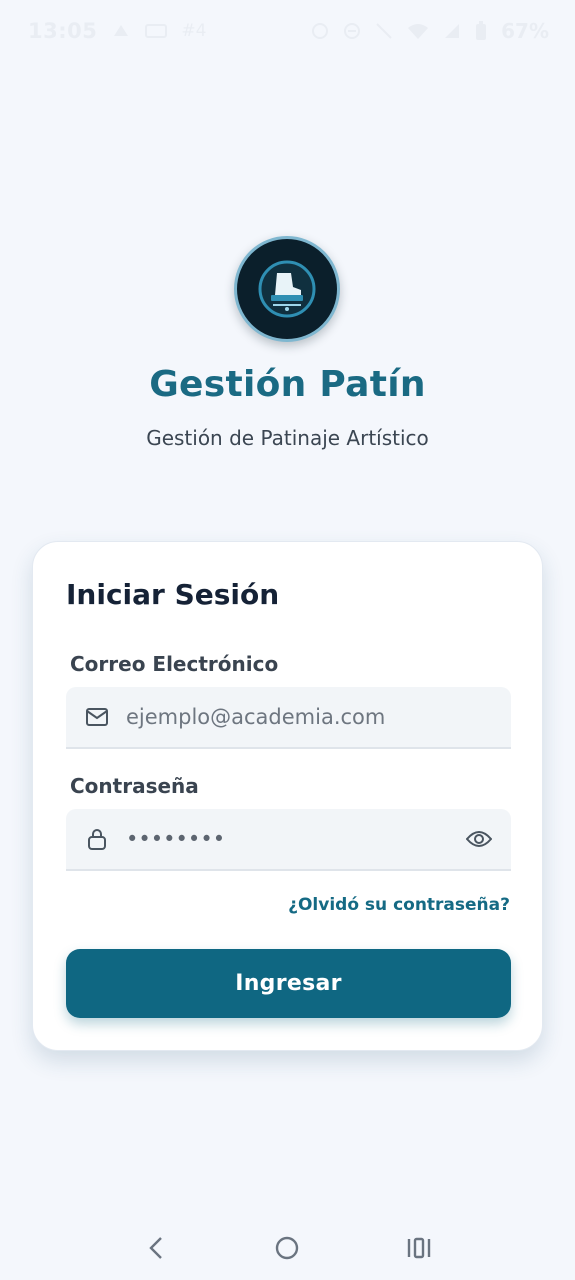 Image resolution: width=575 pixels, height=1280 pixels. Describe the element at coordinates (156, 1248) in the screenshot. I see `back-icon` at that location.